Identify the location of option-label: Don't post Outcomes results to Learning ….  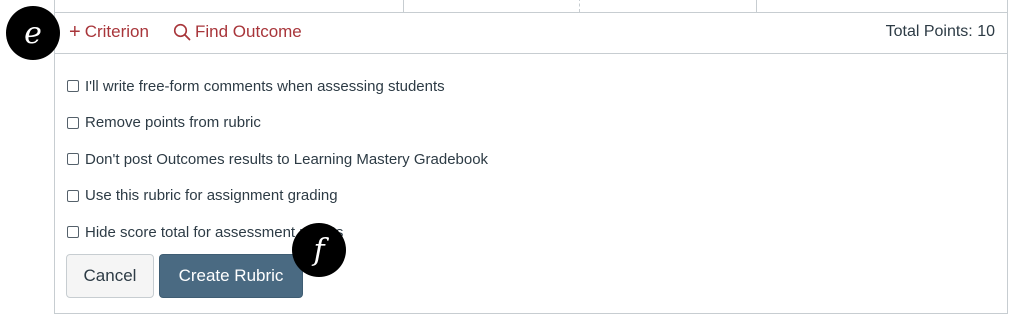
(287, 159).